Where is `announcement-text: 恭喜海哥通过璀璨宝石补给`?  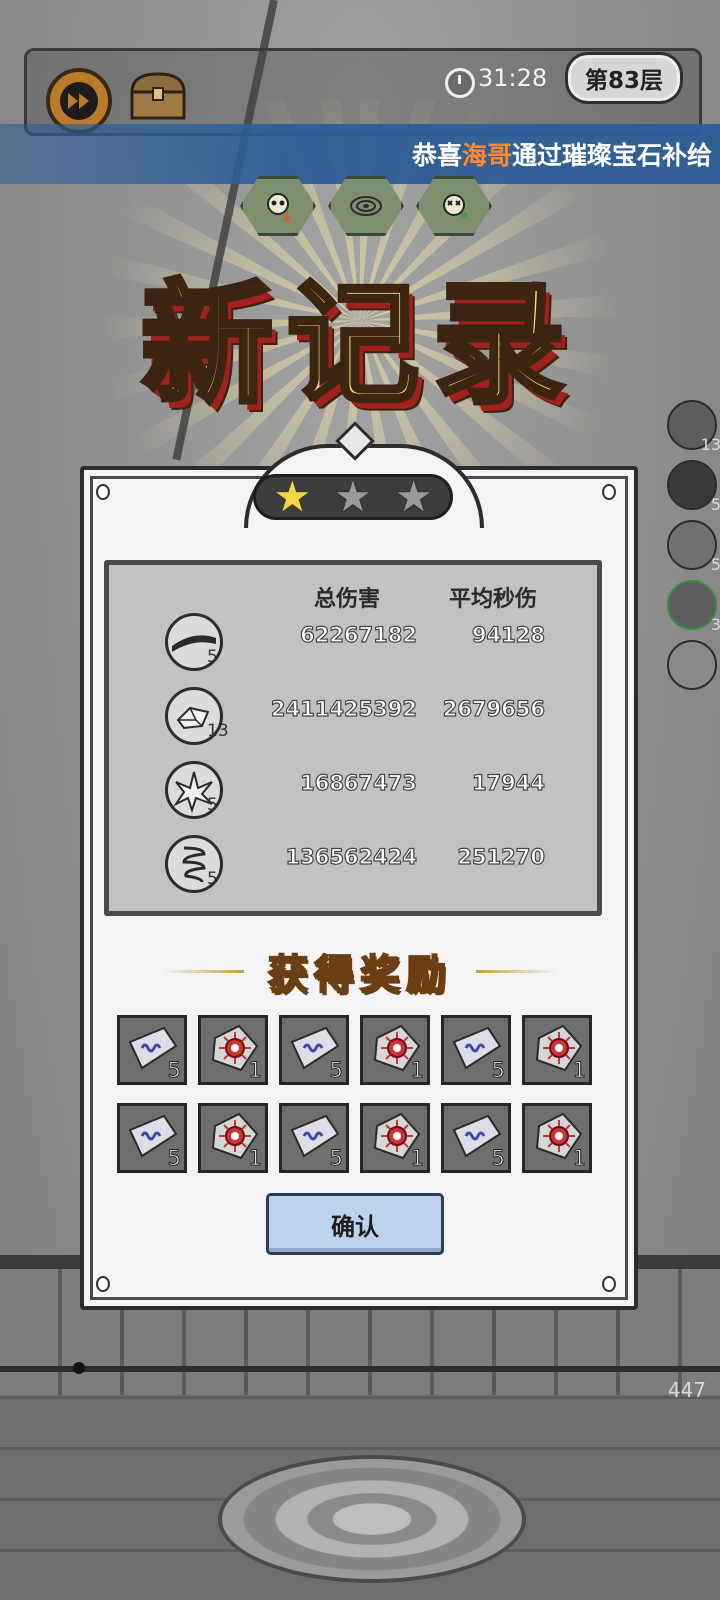 announcement-text: 恭喜海哥通过璀璨宝石补给 is located at coordinates (561, 155).